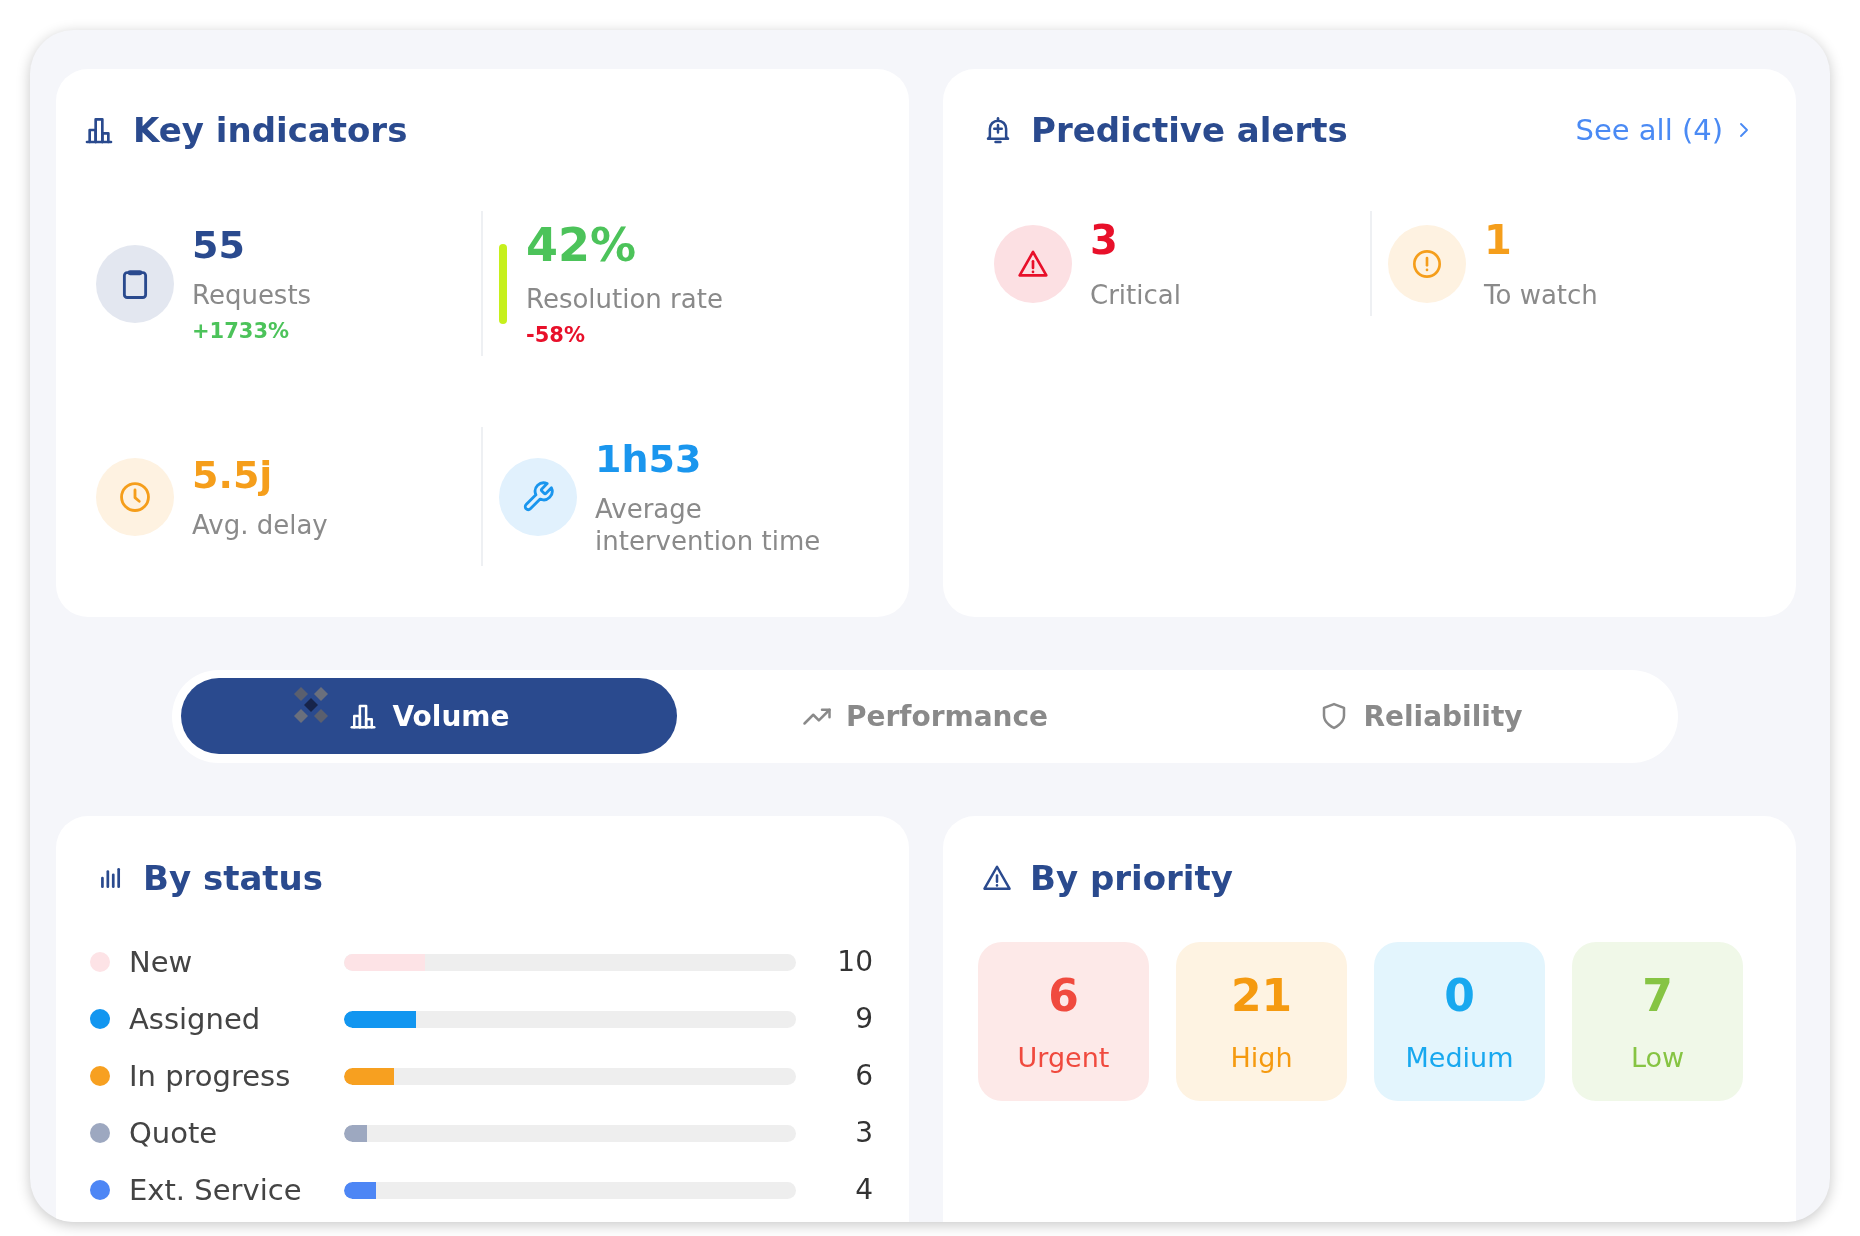 This screenshot has width=1860, height=1236. Describe the element at coordinates (1541, 294) in the screenshot. I see `alert-label: To watch` at that location.